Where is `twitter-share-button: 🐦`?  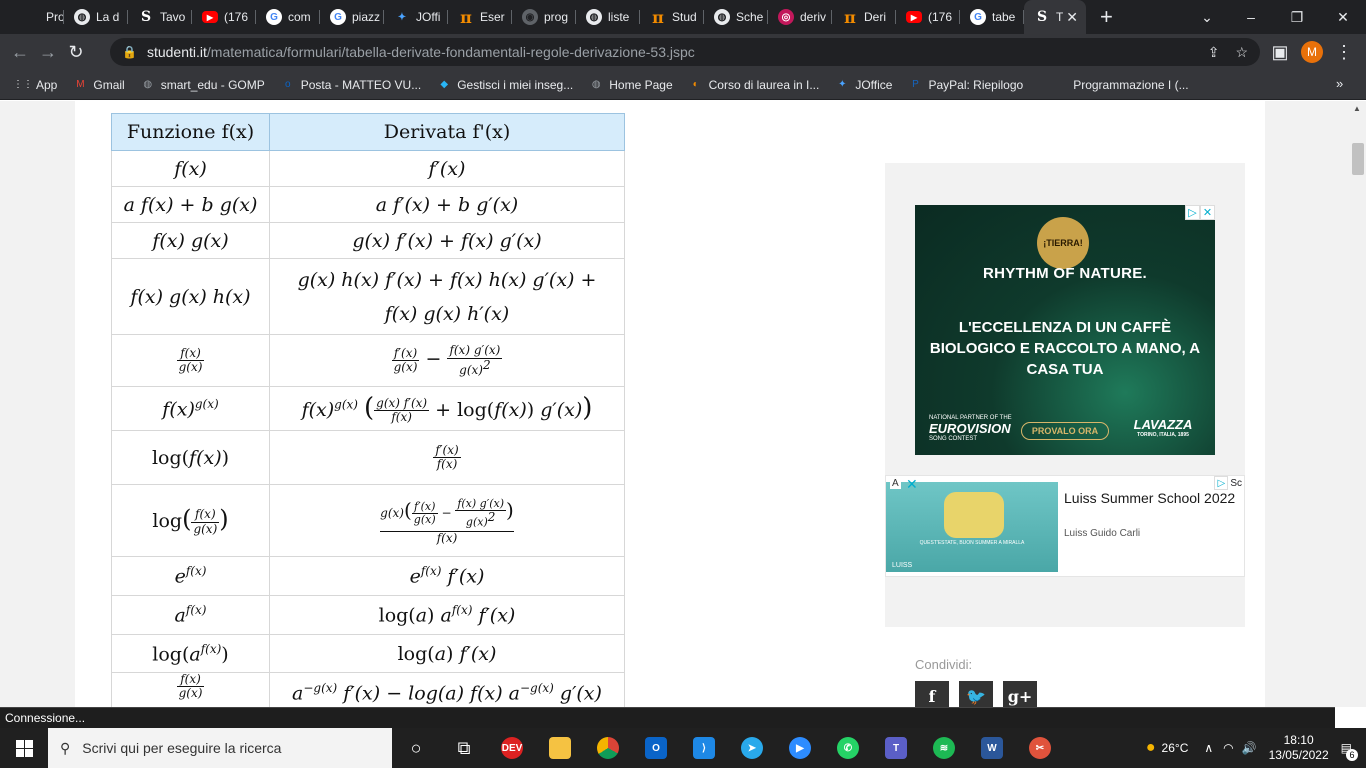 twitter-share-button: 🐦 is located at coordinates (976, 694).